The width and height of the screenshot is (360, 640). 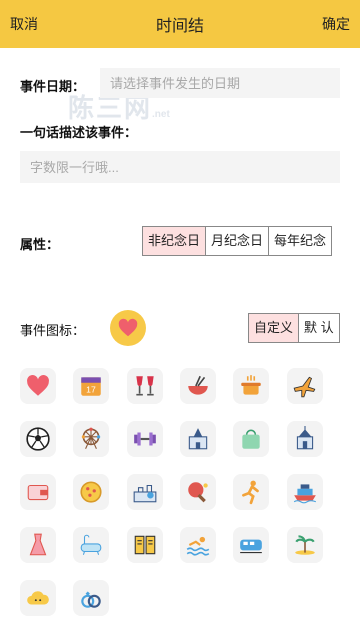 I want to click on map-location-icon, so click(x=145, y=492).